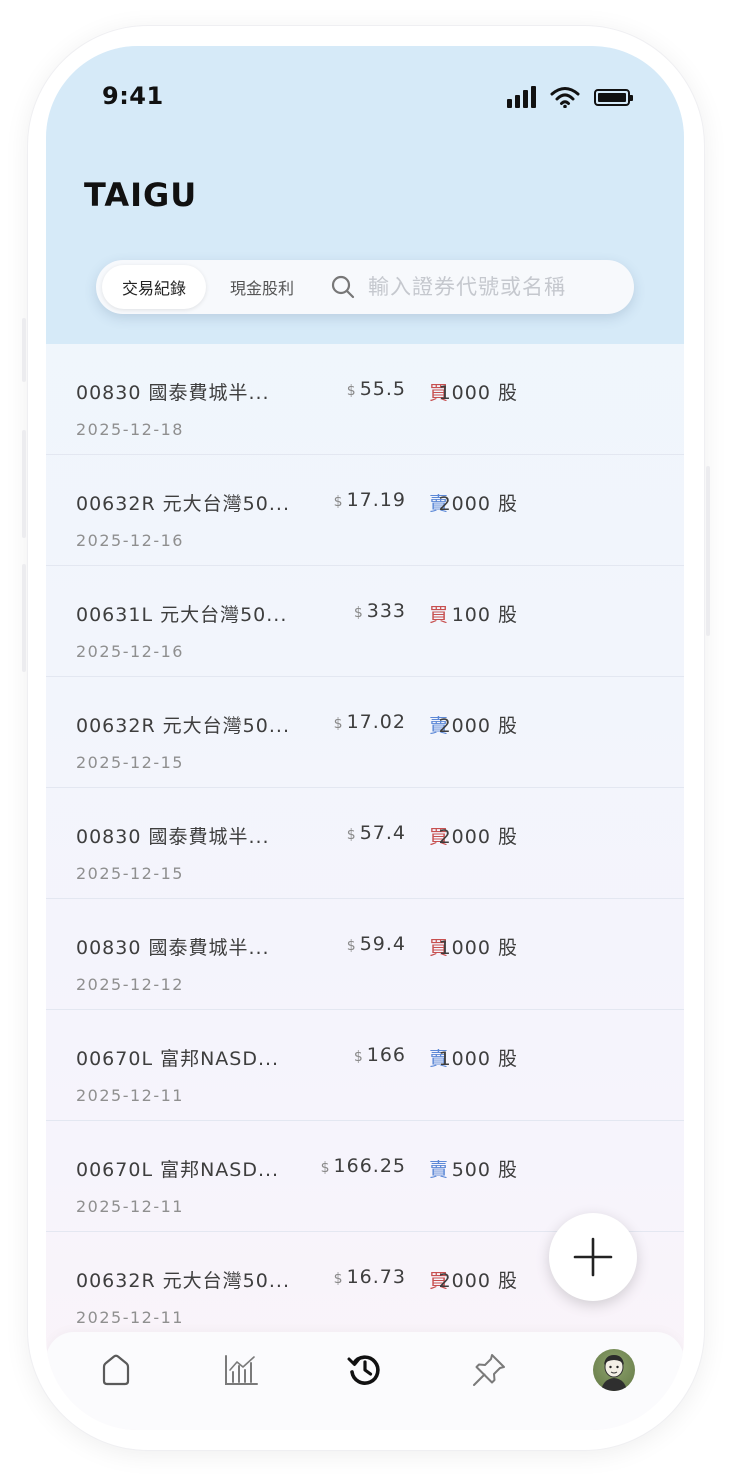 Image resolution: width=732 pixels, height=1476 pixels. Describe the element at coordinates (133, 96) in the screenshot. I see `status-time: 9:41` at that location.